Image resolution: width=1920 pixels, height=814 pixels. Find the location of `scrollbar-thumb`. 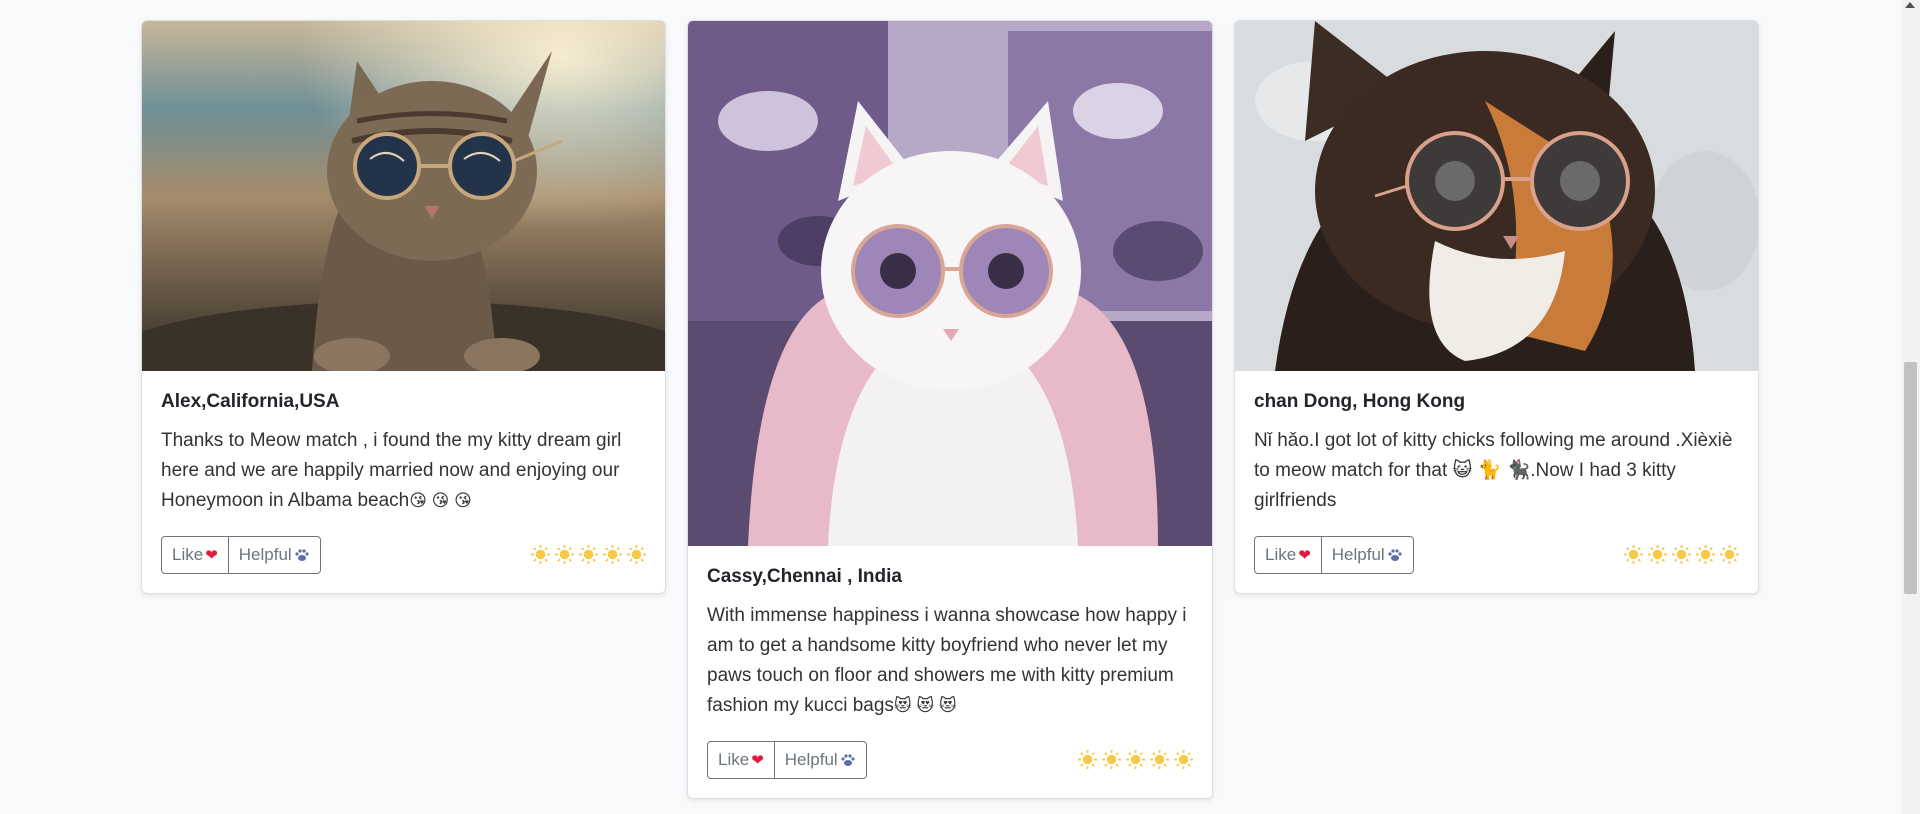

scrollbar-thumb is located at coordinates (1910, 478).